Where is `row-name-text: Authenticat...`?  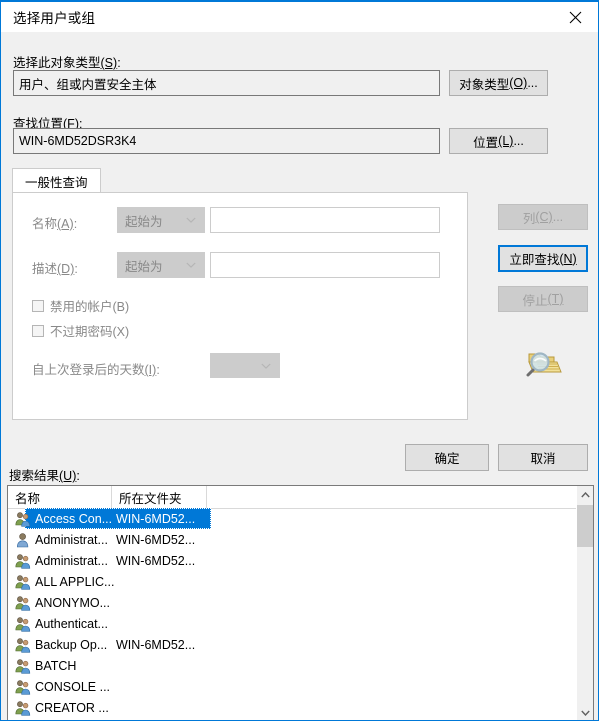 row-name-text: Authenticat... is located at coordinates (71, 623).